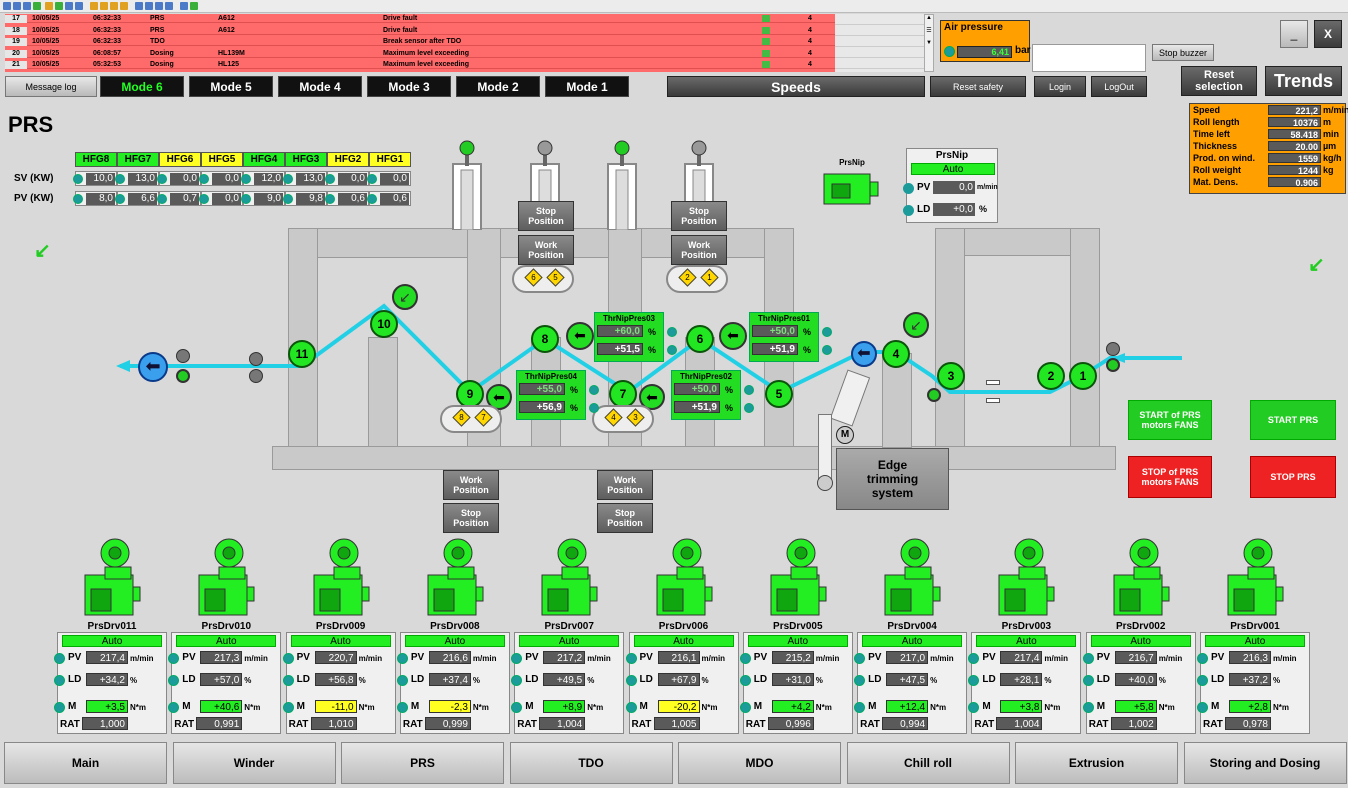  What do you see at coordinates (422, 763) in the screenshot?
I see `nav-prs: PRS` at bounding box center [422, 763].